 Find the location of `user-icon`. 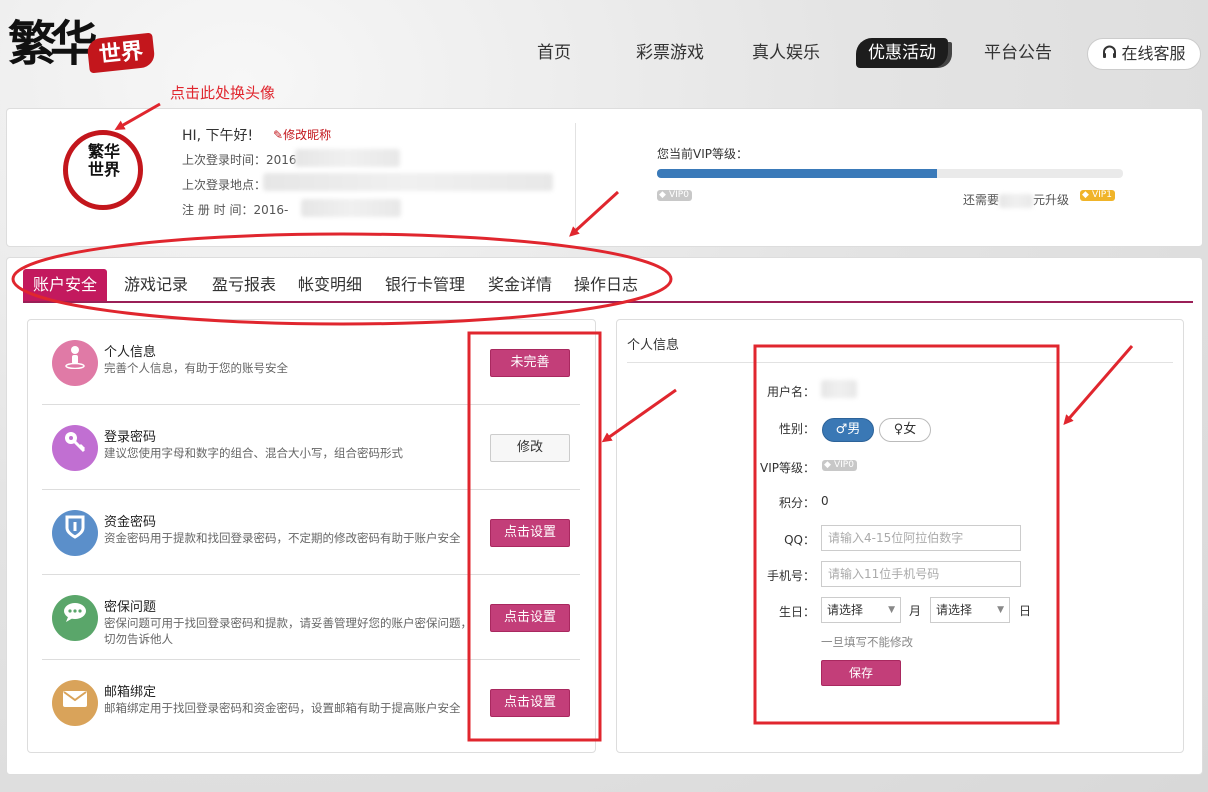

user-icon is located at coordinates (75, 363).